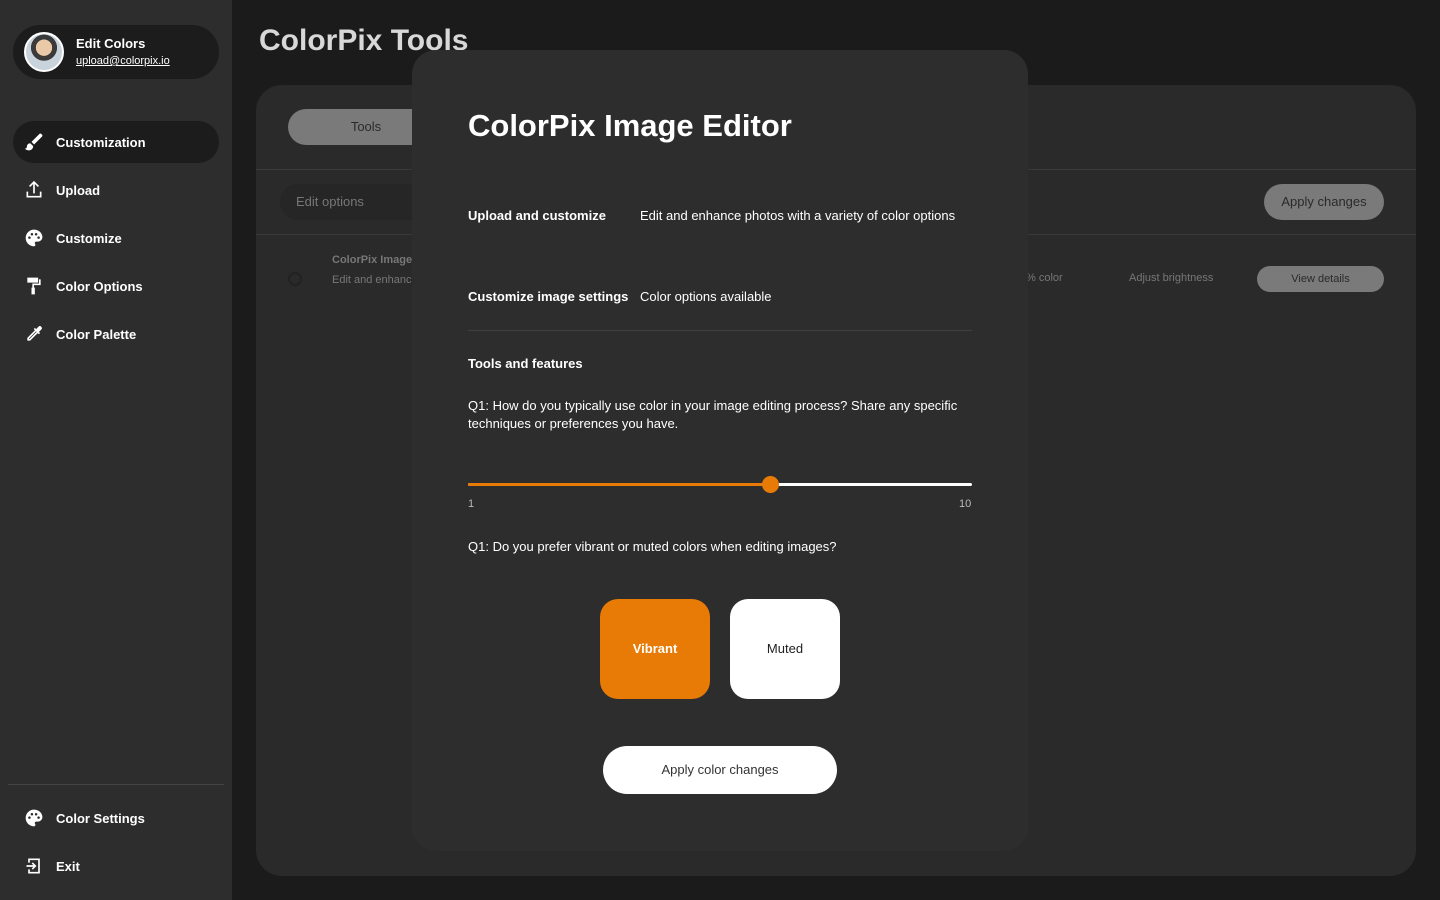 The height and width of the screenshot is (900, 1440). Describe the element at coordinates (116, 52) in the screenshot. I see `profile-card: Edit Colors upload@colorpix.io` at that location.